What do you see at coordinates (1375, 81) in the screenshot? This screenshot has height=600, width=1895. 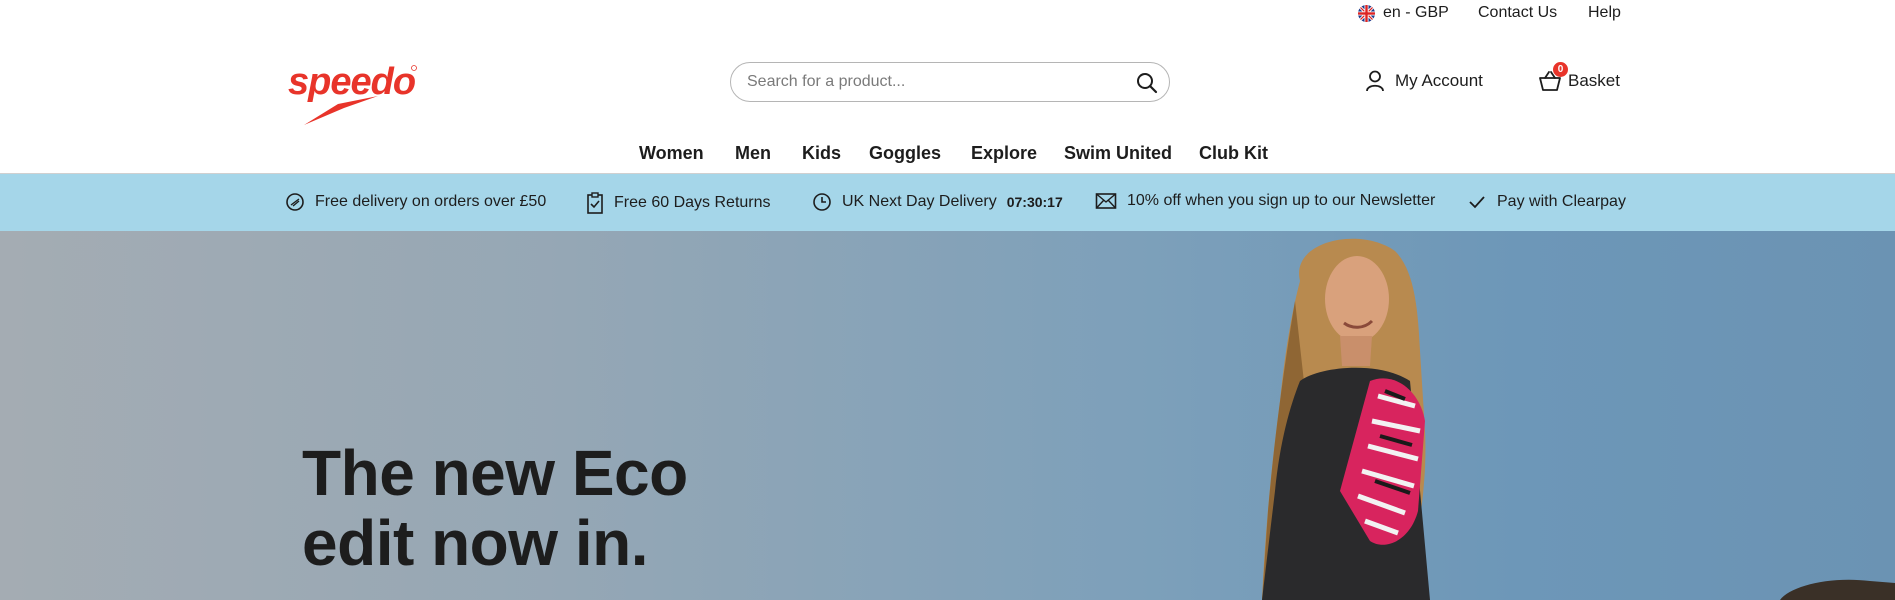 I see `user-icon` at bounding box center [1375, 81].